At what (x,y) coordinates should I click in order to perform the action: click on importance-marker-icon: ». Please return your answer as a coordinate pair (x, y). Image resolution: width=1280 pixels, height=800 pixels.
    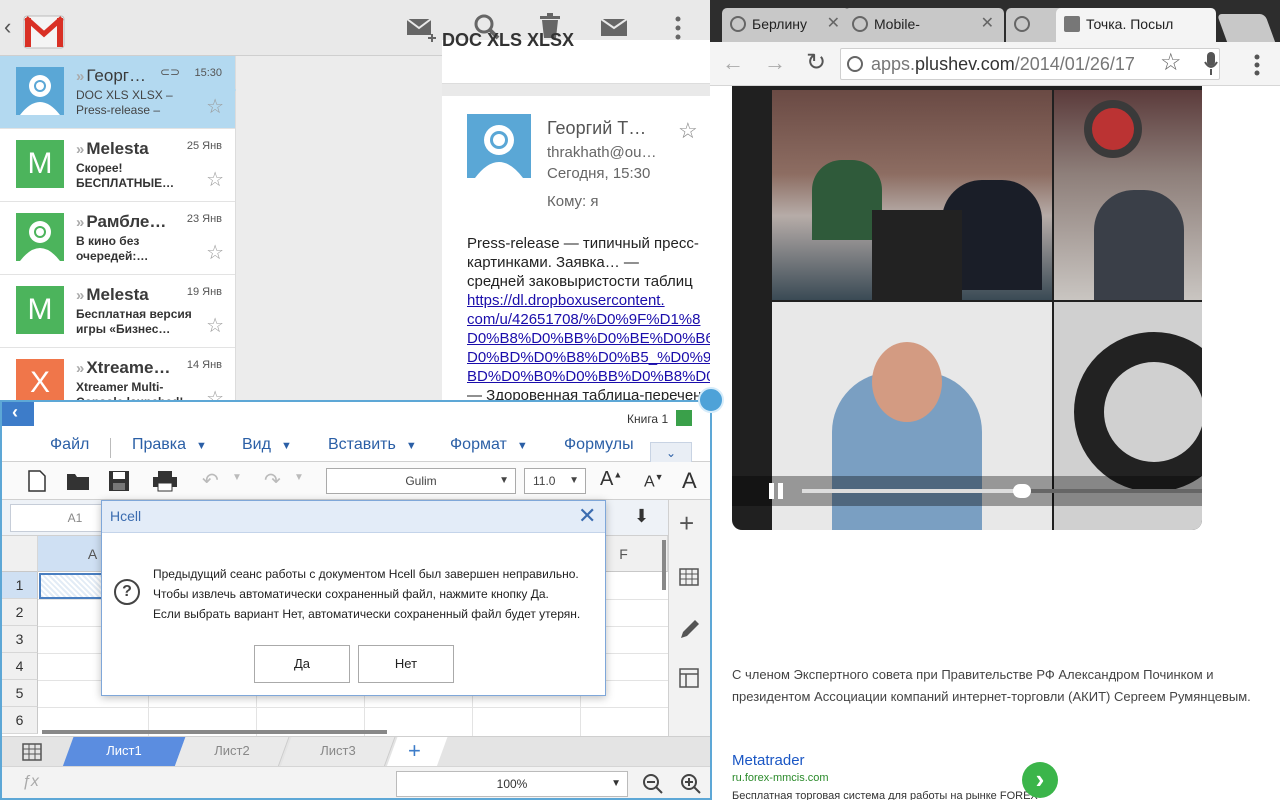
    Looking at the image, I should click on (80, 222).